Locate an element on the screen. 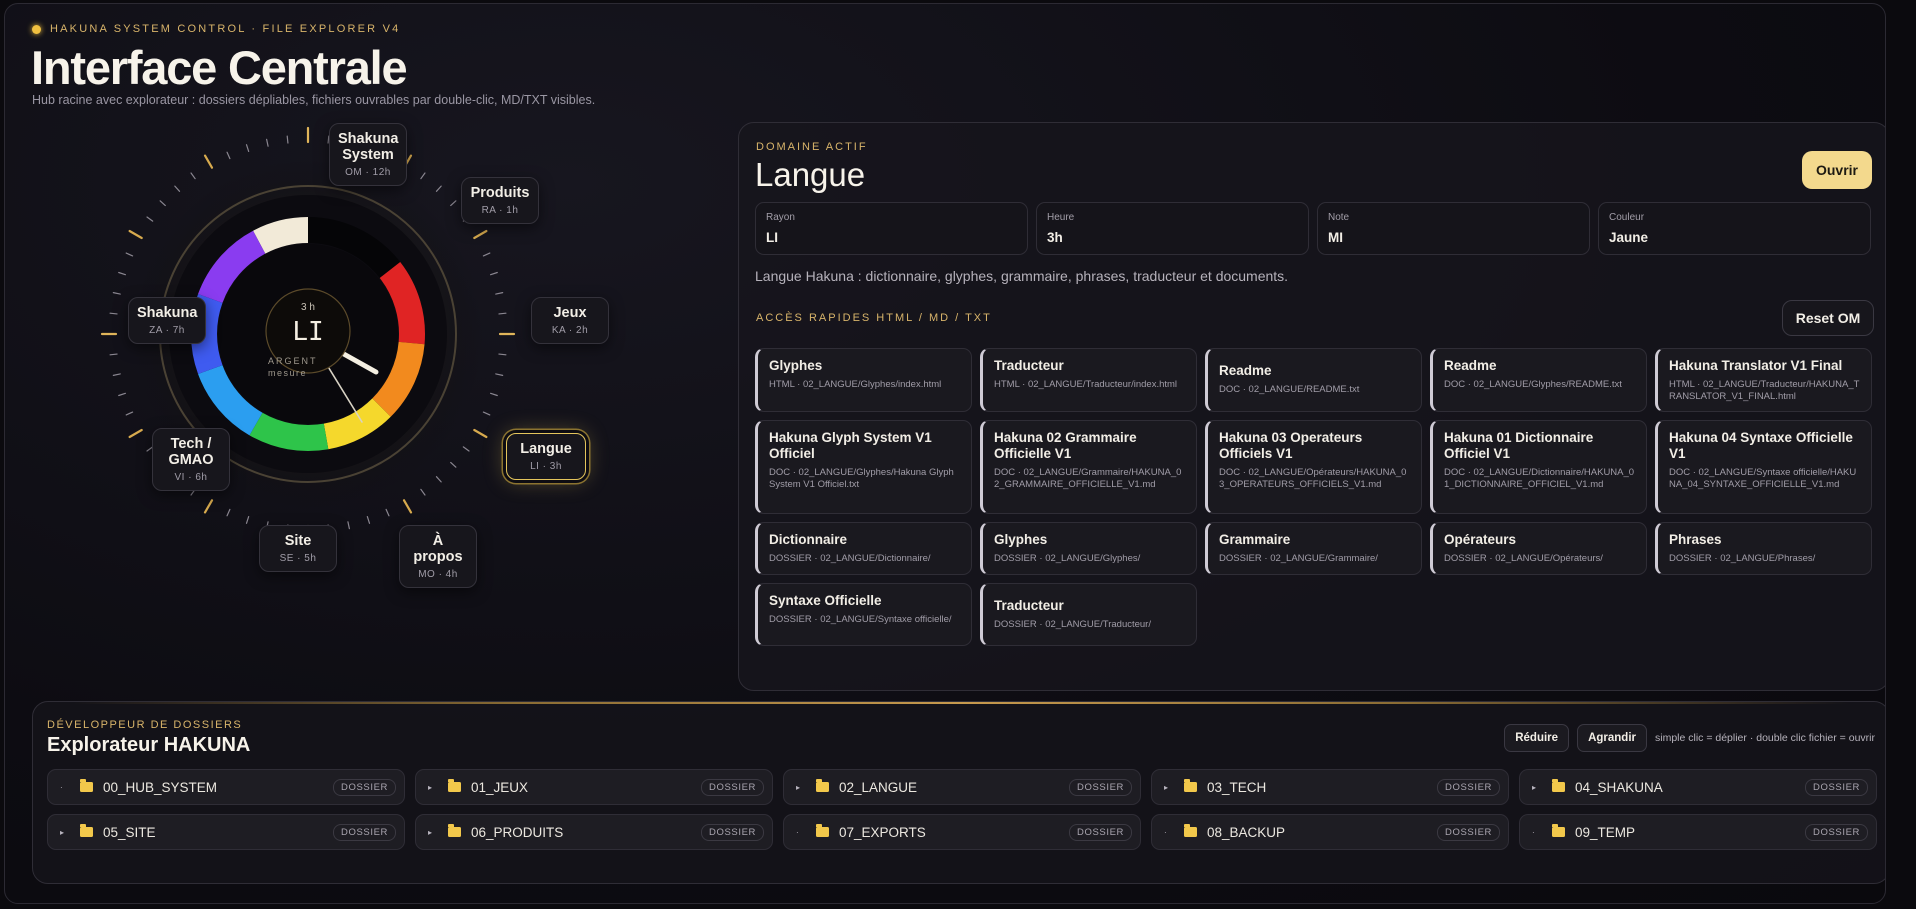 This screenshot has height=909, width=1916. reset-om-button: Reset OM is located at coordinates (1828, 318).